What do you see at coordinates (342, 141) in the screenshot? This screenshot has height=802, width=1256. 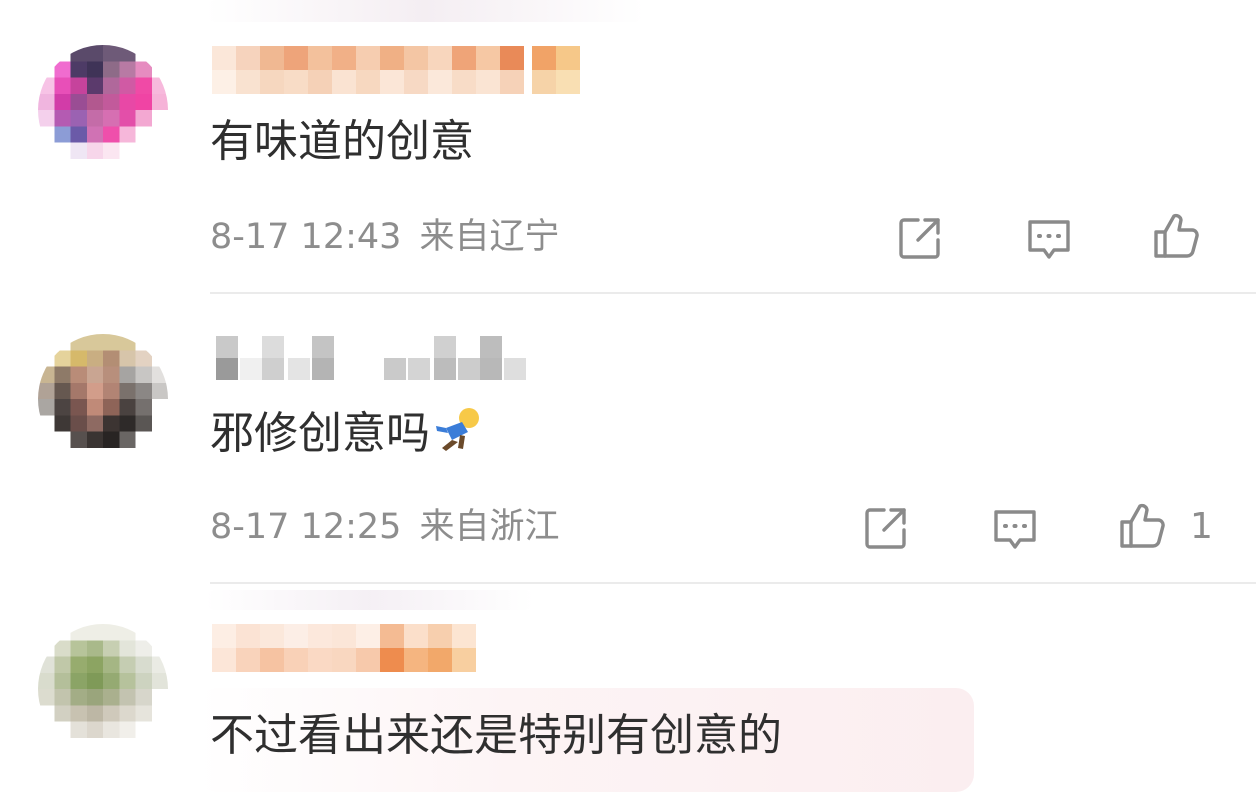 I see `comment-text: 有味道的创意` at bounding box center [342, 141].